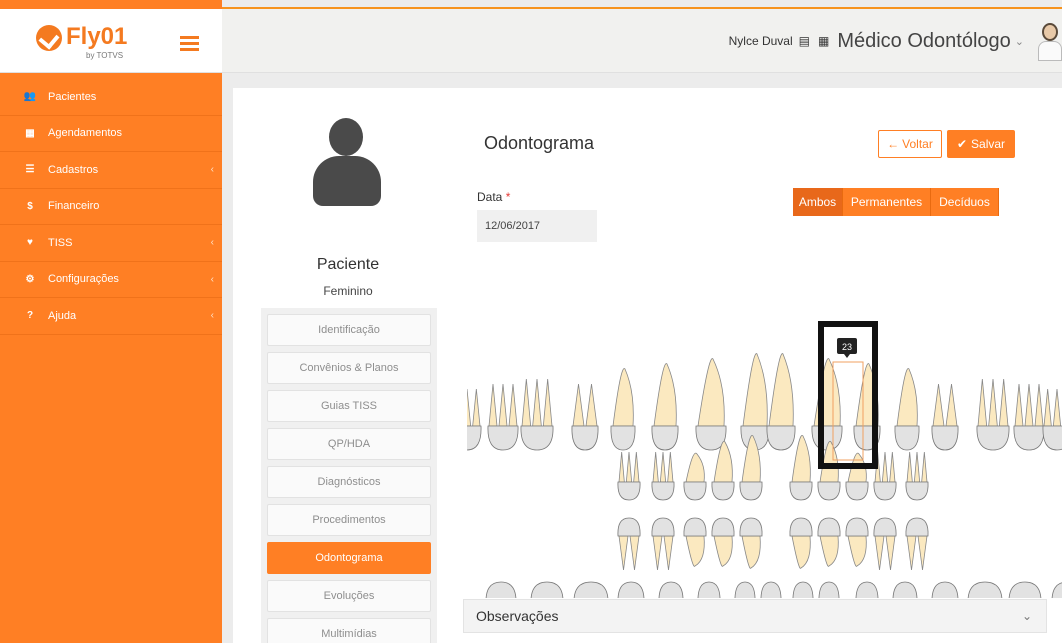  What do you see at coordinates (895, 41) in the screenshot?
I see `user-area: Nylce Duval ▤ ▦ Médico Odontólogo ⌄` at bounding box center [895, 41].